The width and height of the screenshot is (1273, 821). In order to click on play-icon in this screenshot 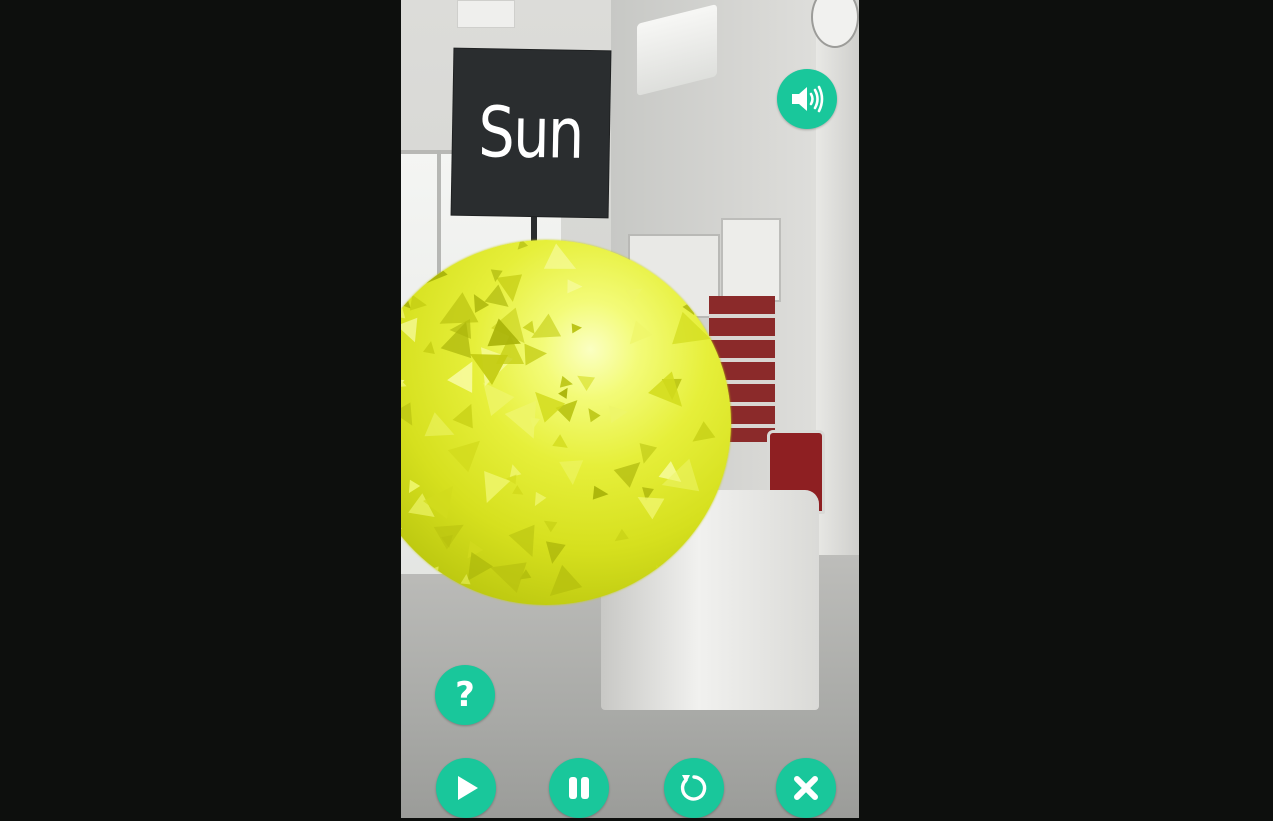, I will do `click(466, 788)`.